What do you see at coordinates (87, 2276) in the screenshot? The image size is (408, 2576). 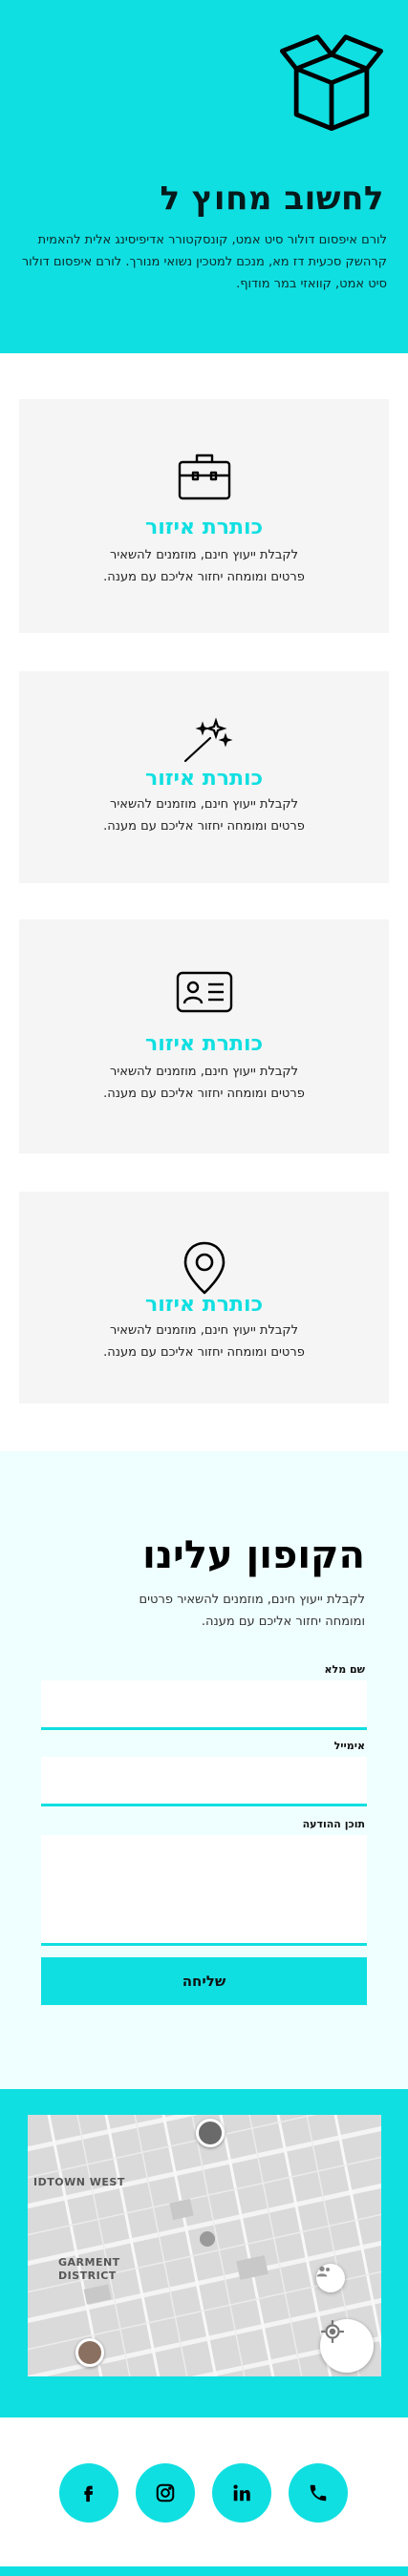 I see `map-label-district: DISTRICT` at bounding box center [87, 2276].